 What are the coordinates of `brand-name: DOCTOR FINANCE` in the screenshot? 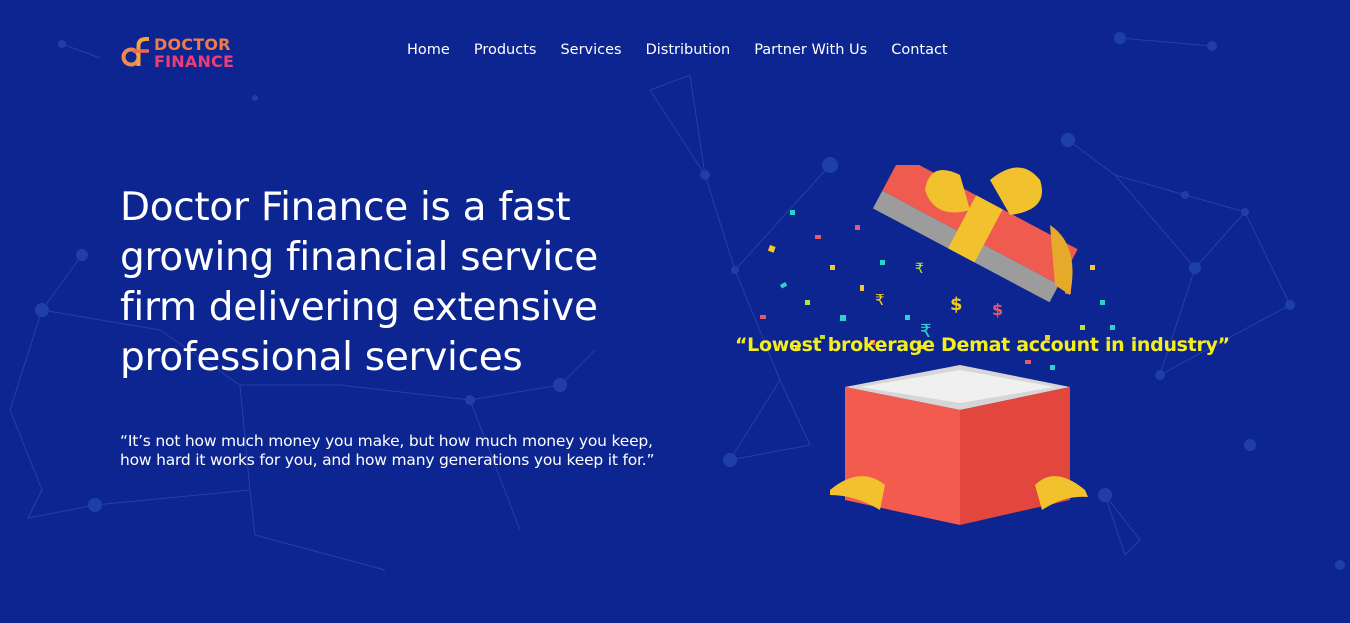 It's located at (194, 53).